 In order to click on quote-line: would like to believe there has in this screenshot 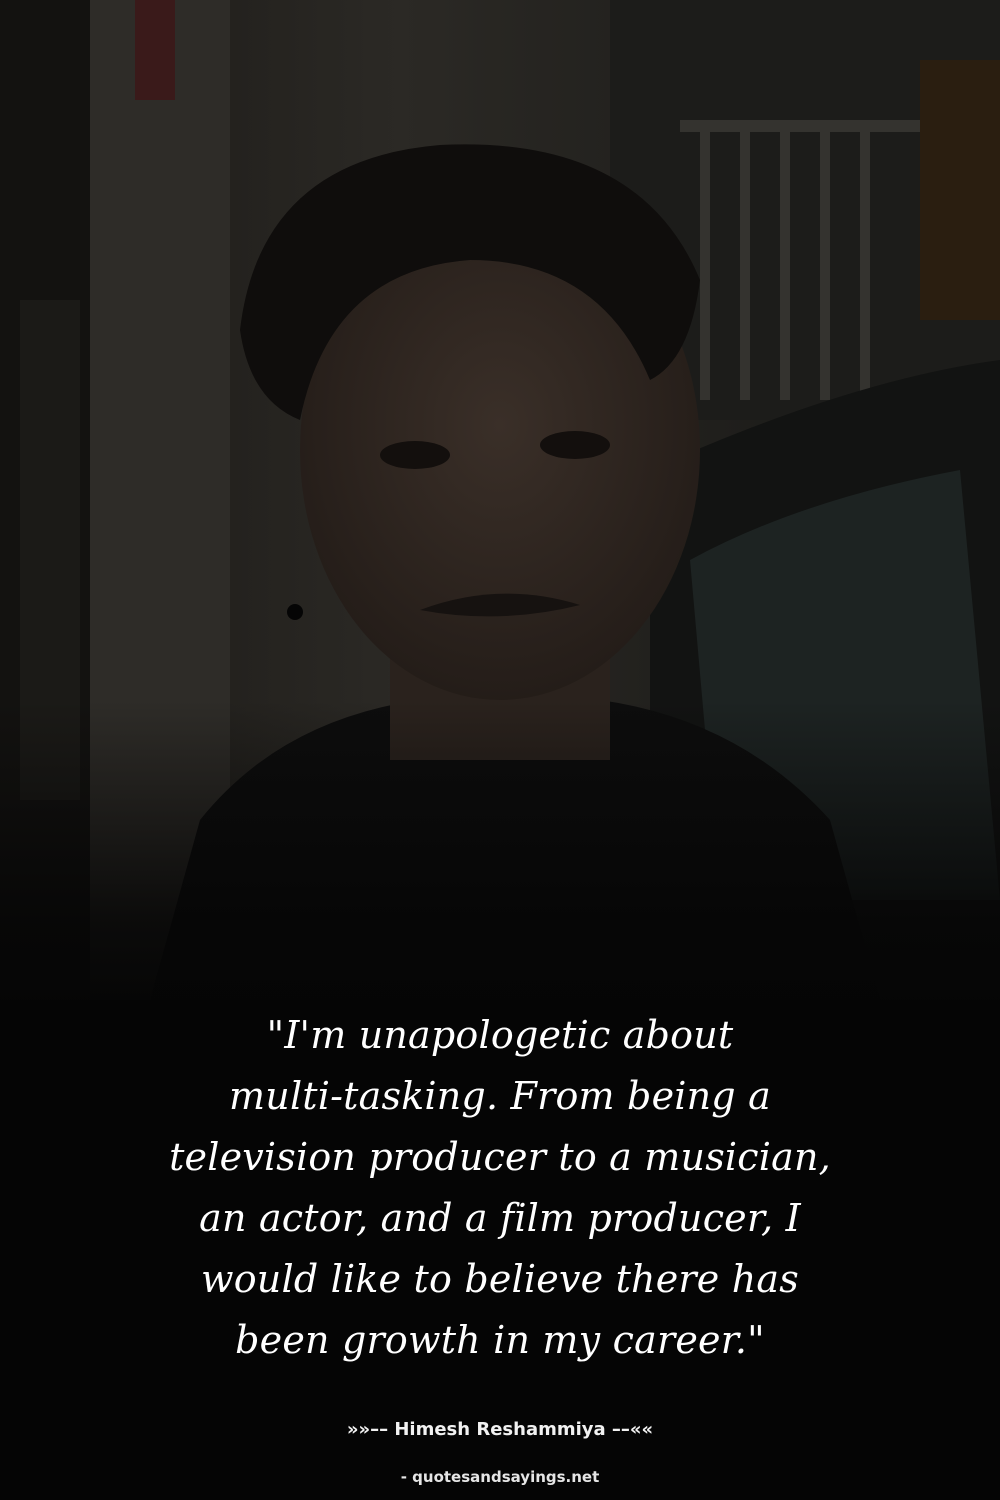, I will do `click(499, 1279)`.